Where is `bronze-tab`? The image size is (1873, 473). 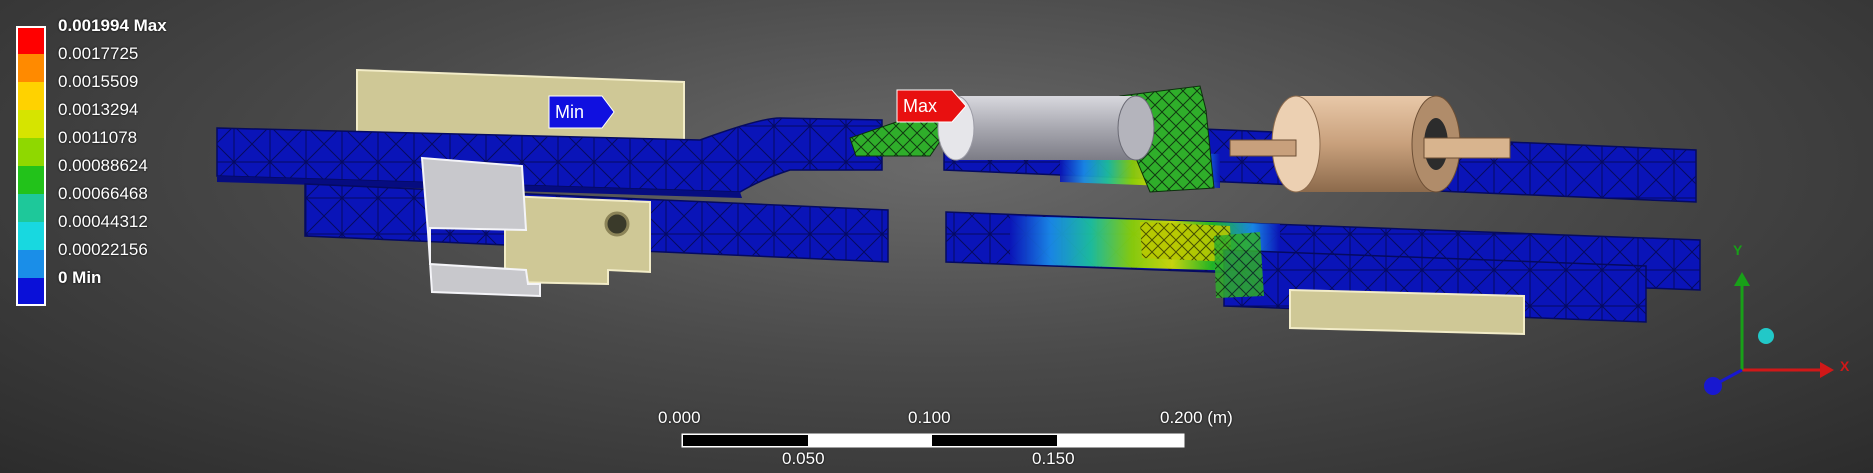
bronze-tab is located at coordinates (1467, 148).